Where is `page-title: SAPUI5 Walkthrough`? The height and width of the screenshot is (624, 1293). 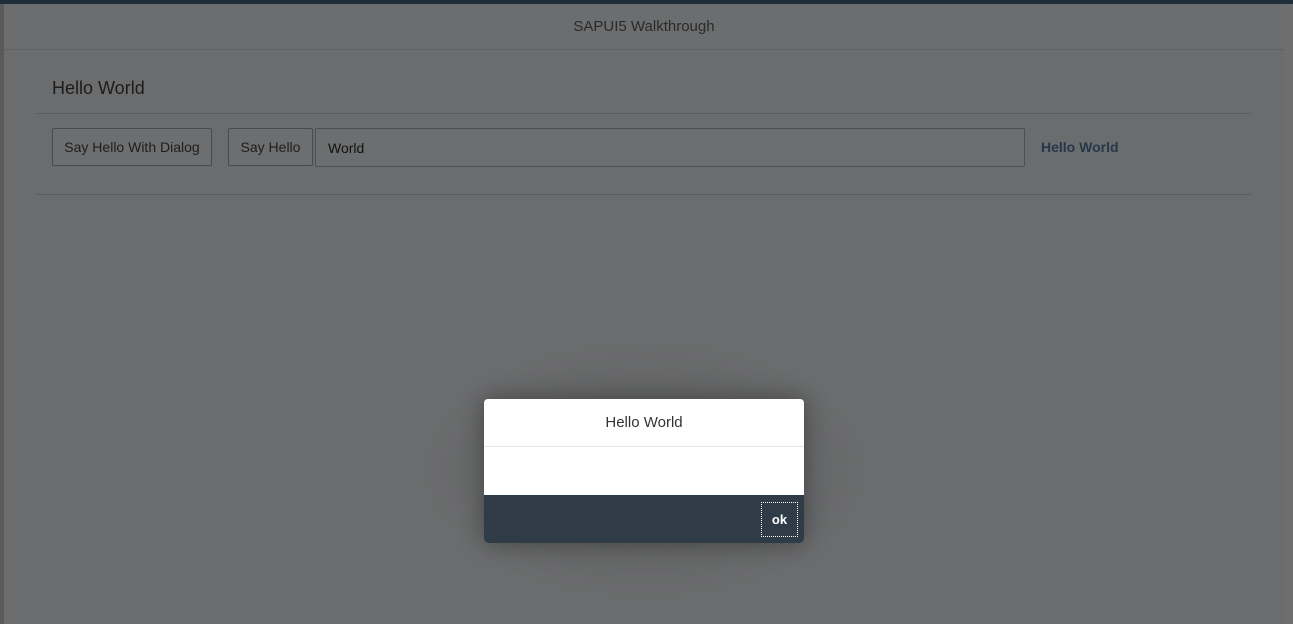
page-title: SAPUI5 Walkthrough is located at coordinates (644, 26).